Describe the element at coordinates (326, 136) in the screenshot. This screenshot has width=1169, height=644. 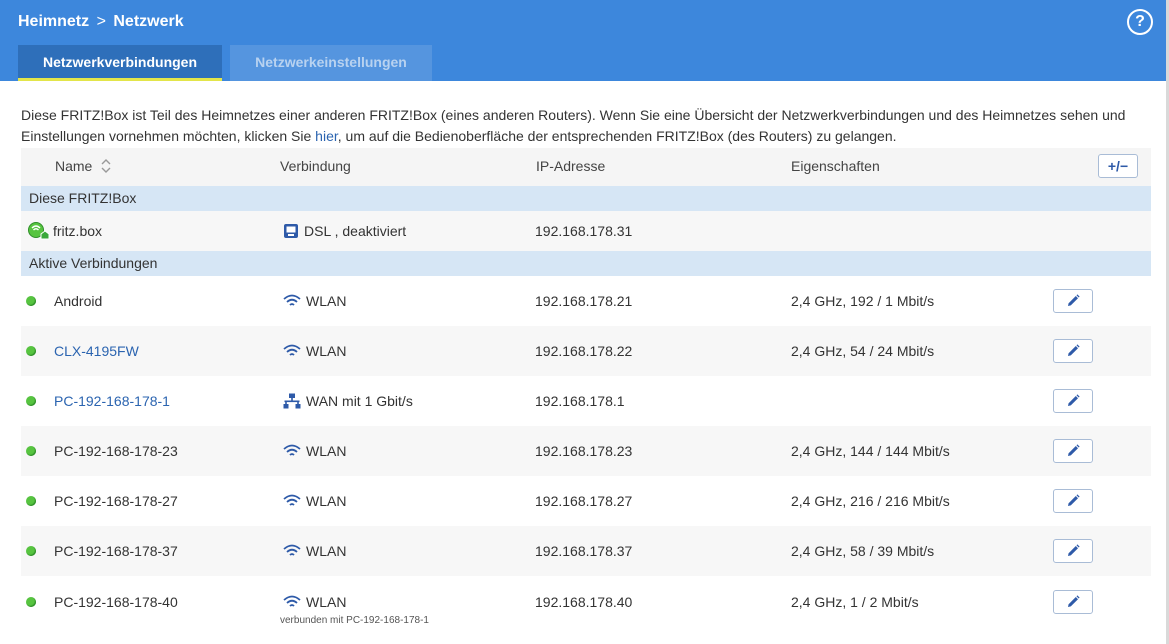
I see `intro-link-hier: hier` at that location.